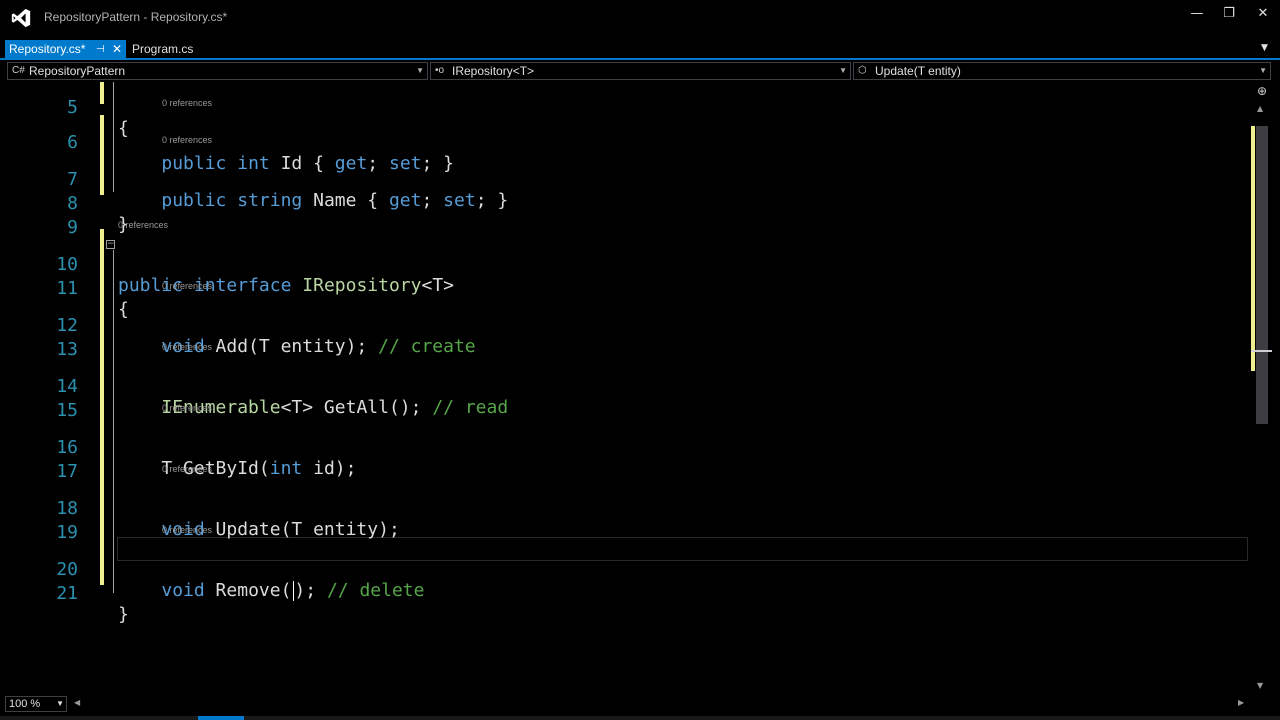 The height and width of the screenshot is (720, 1280). What do you see at coordinates (1253, 248) in the screenshot?
I see `scrollbar-change-marker` at bounding box center [1253, 248].